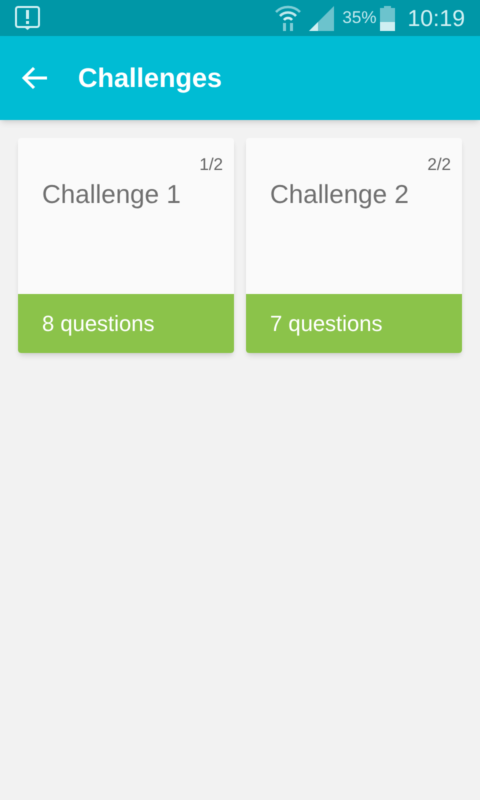  What do you see at coordinates (340, 194) in the screenshot?
I see `card-title: Challenge 2` at bounding box center [340, 194].